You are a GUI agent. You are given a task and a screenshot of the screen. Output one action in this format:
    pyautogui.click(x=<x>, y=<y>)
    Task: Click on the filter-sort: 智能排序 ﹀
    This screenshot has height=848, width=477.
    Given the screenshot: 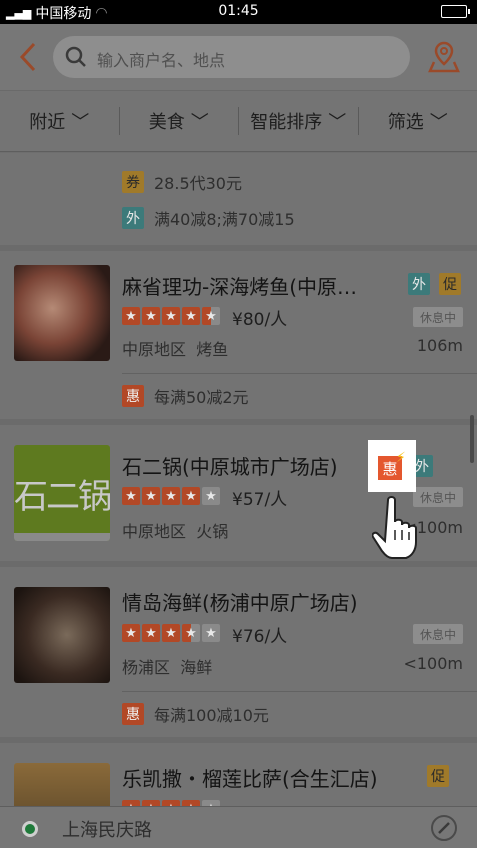 What is the action you would take?
    pyautogui.click(x=298, y=121)
    